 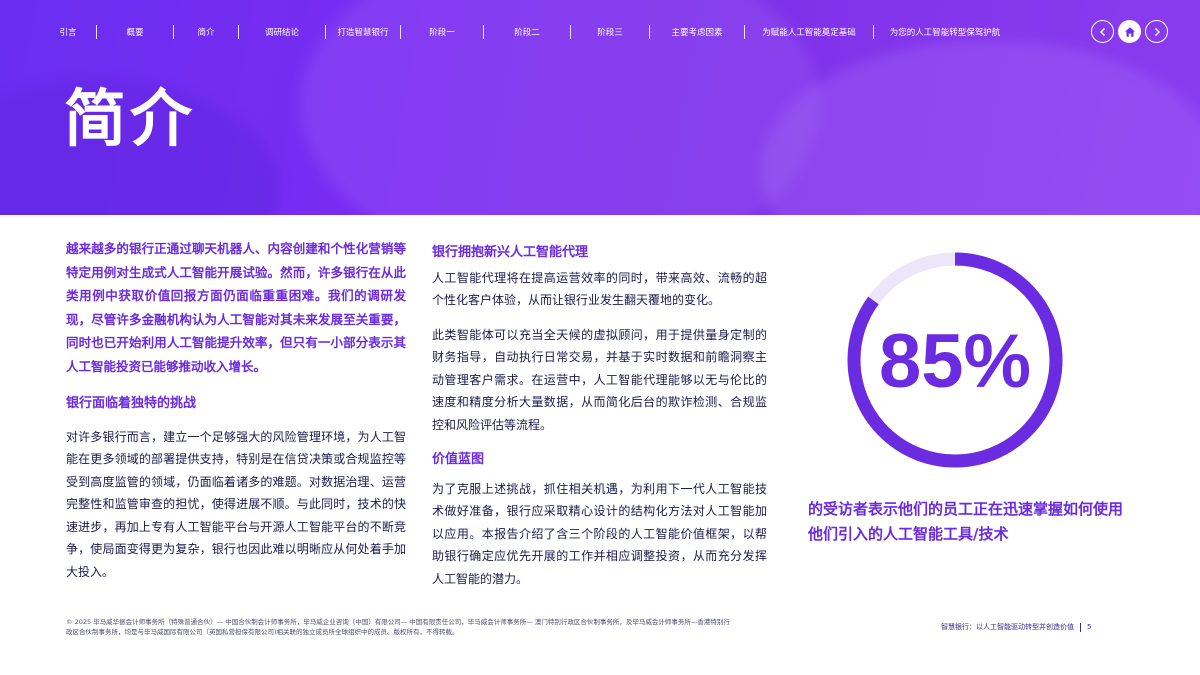 I want to click on hero-texture, so click(x=980, y=127).